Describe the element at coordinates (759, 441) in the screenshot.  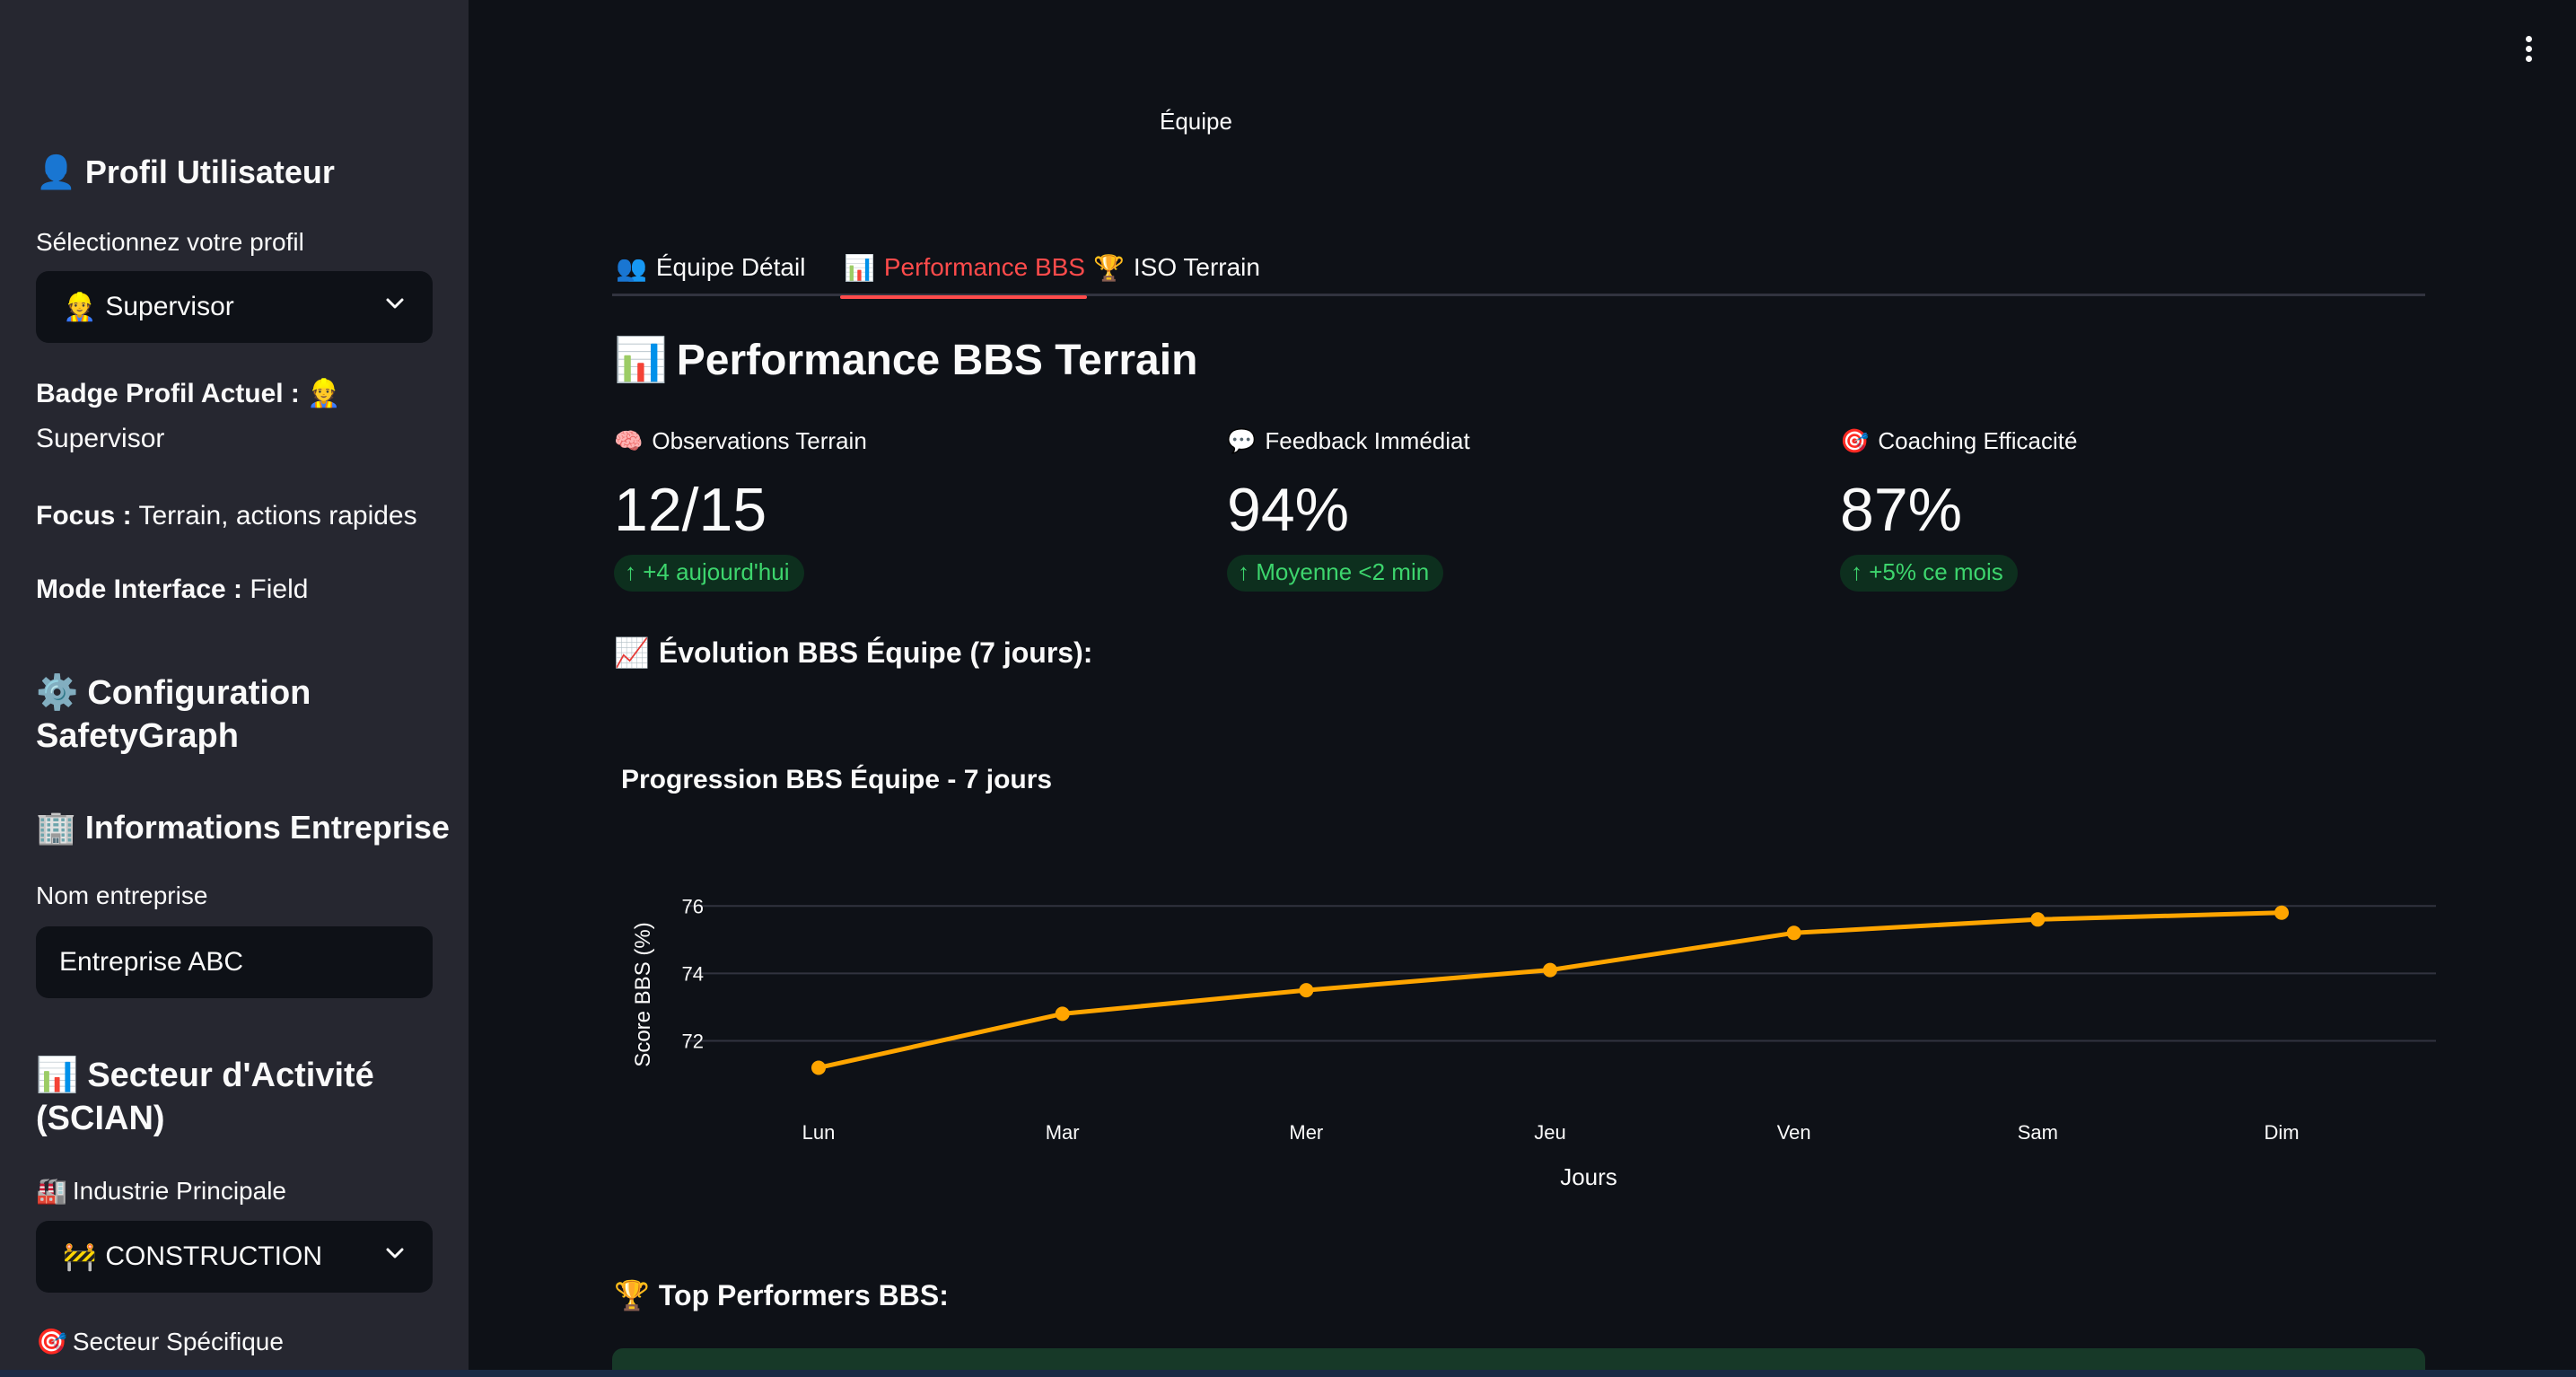
I see `metric-label: Observations Terrain` at that location.